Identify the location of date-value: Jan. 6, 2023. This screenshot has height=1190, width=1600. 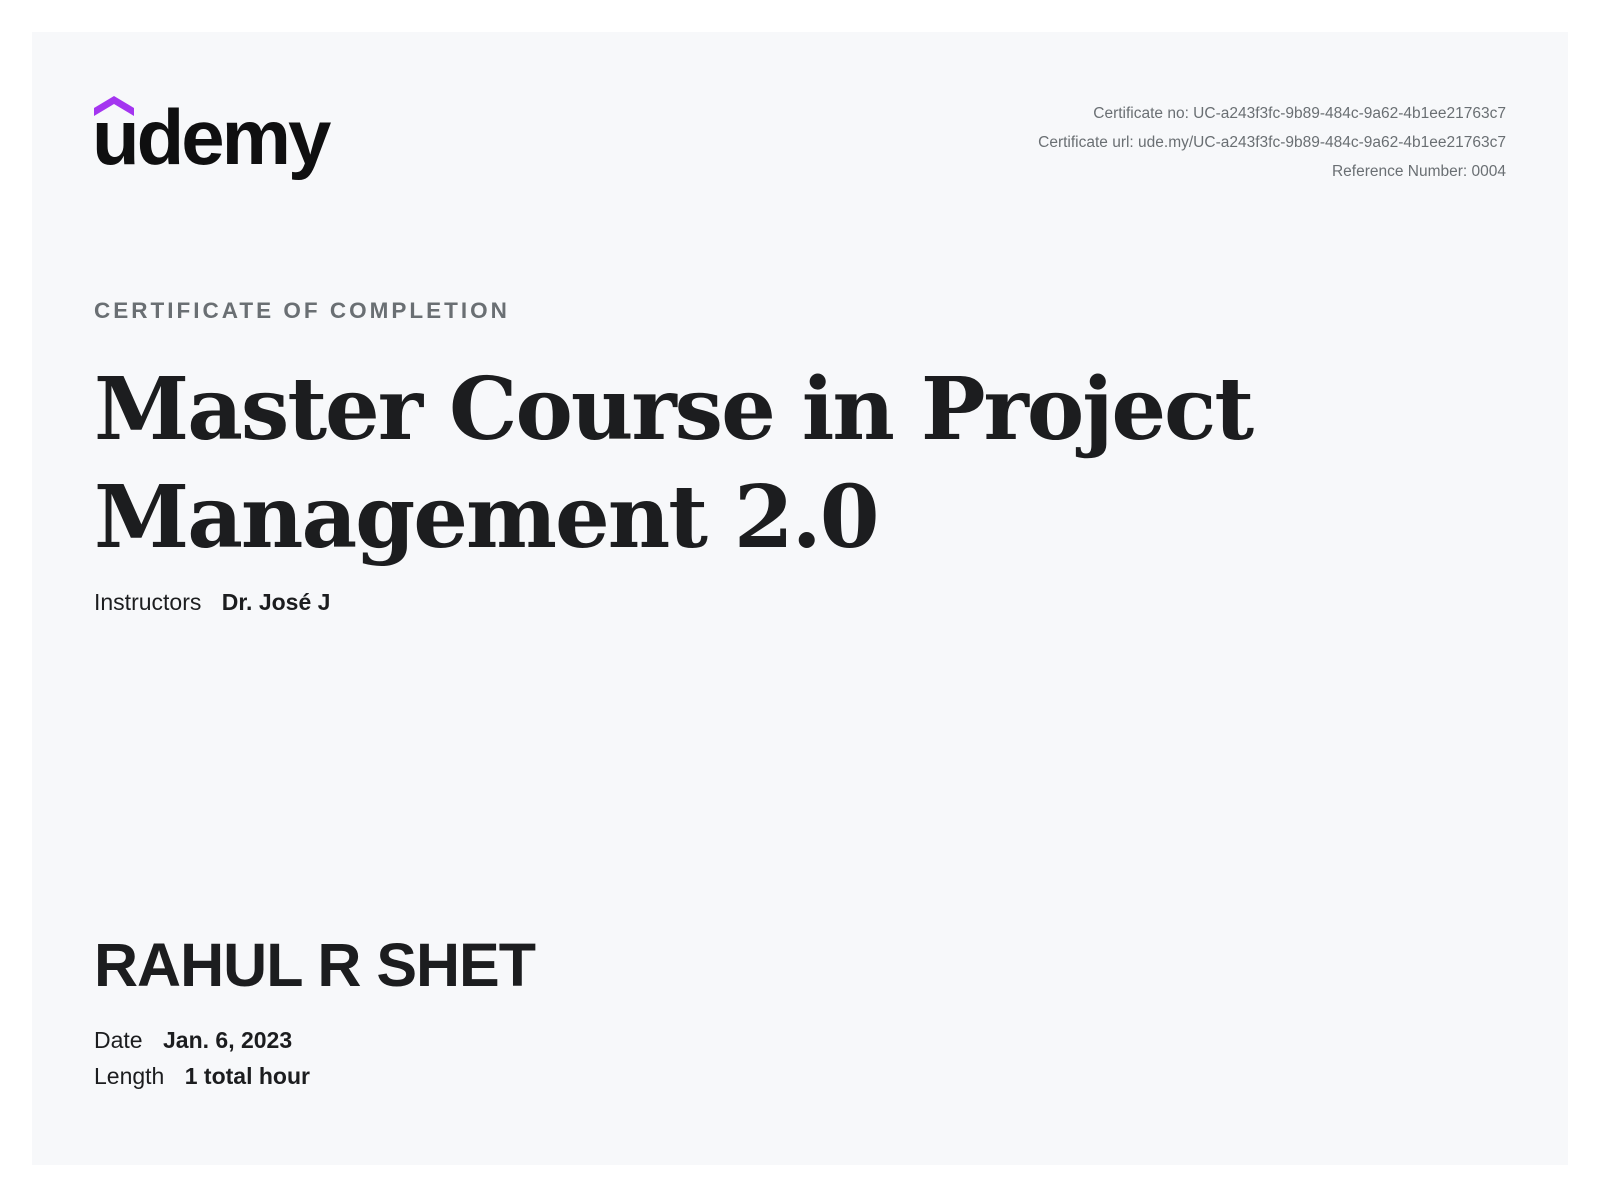
(227, 1040).